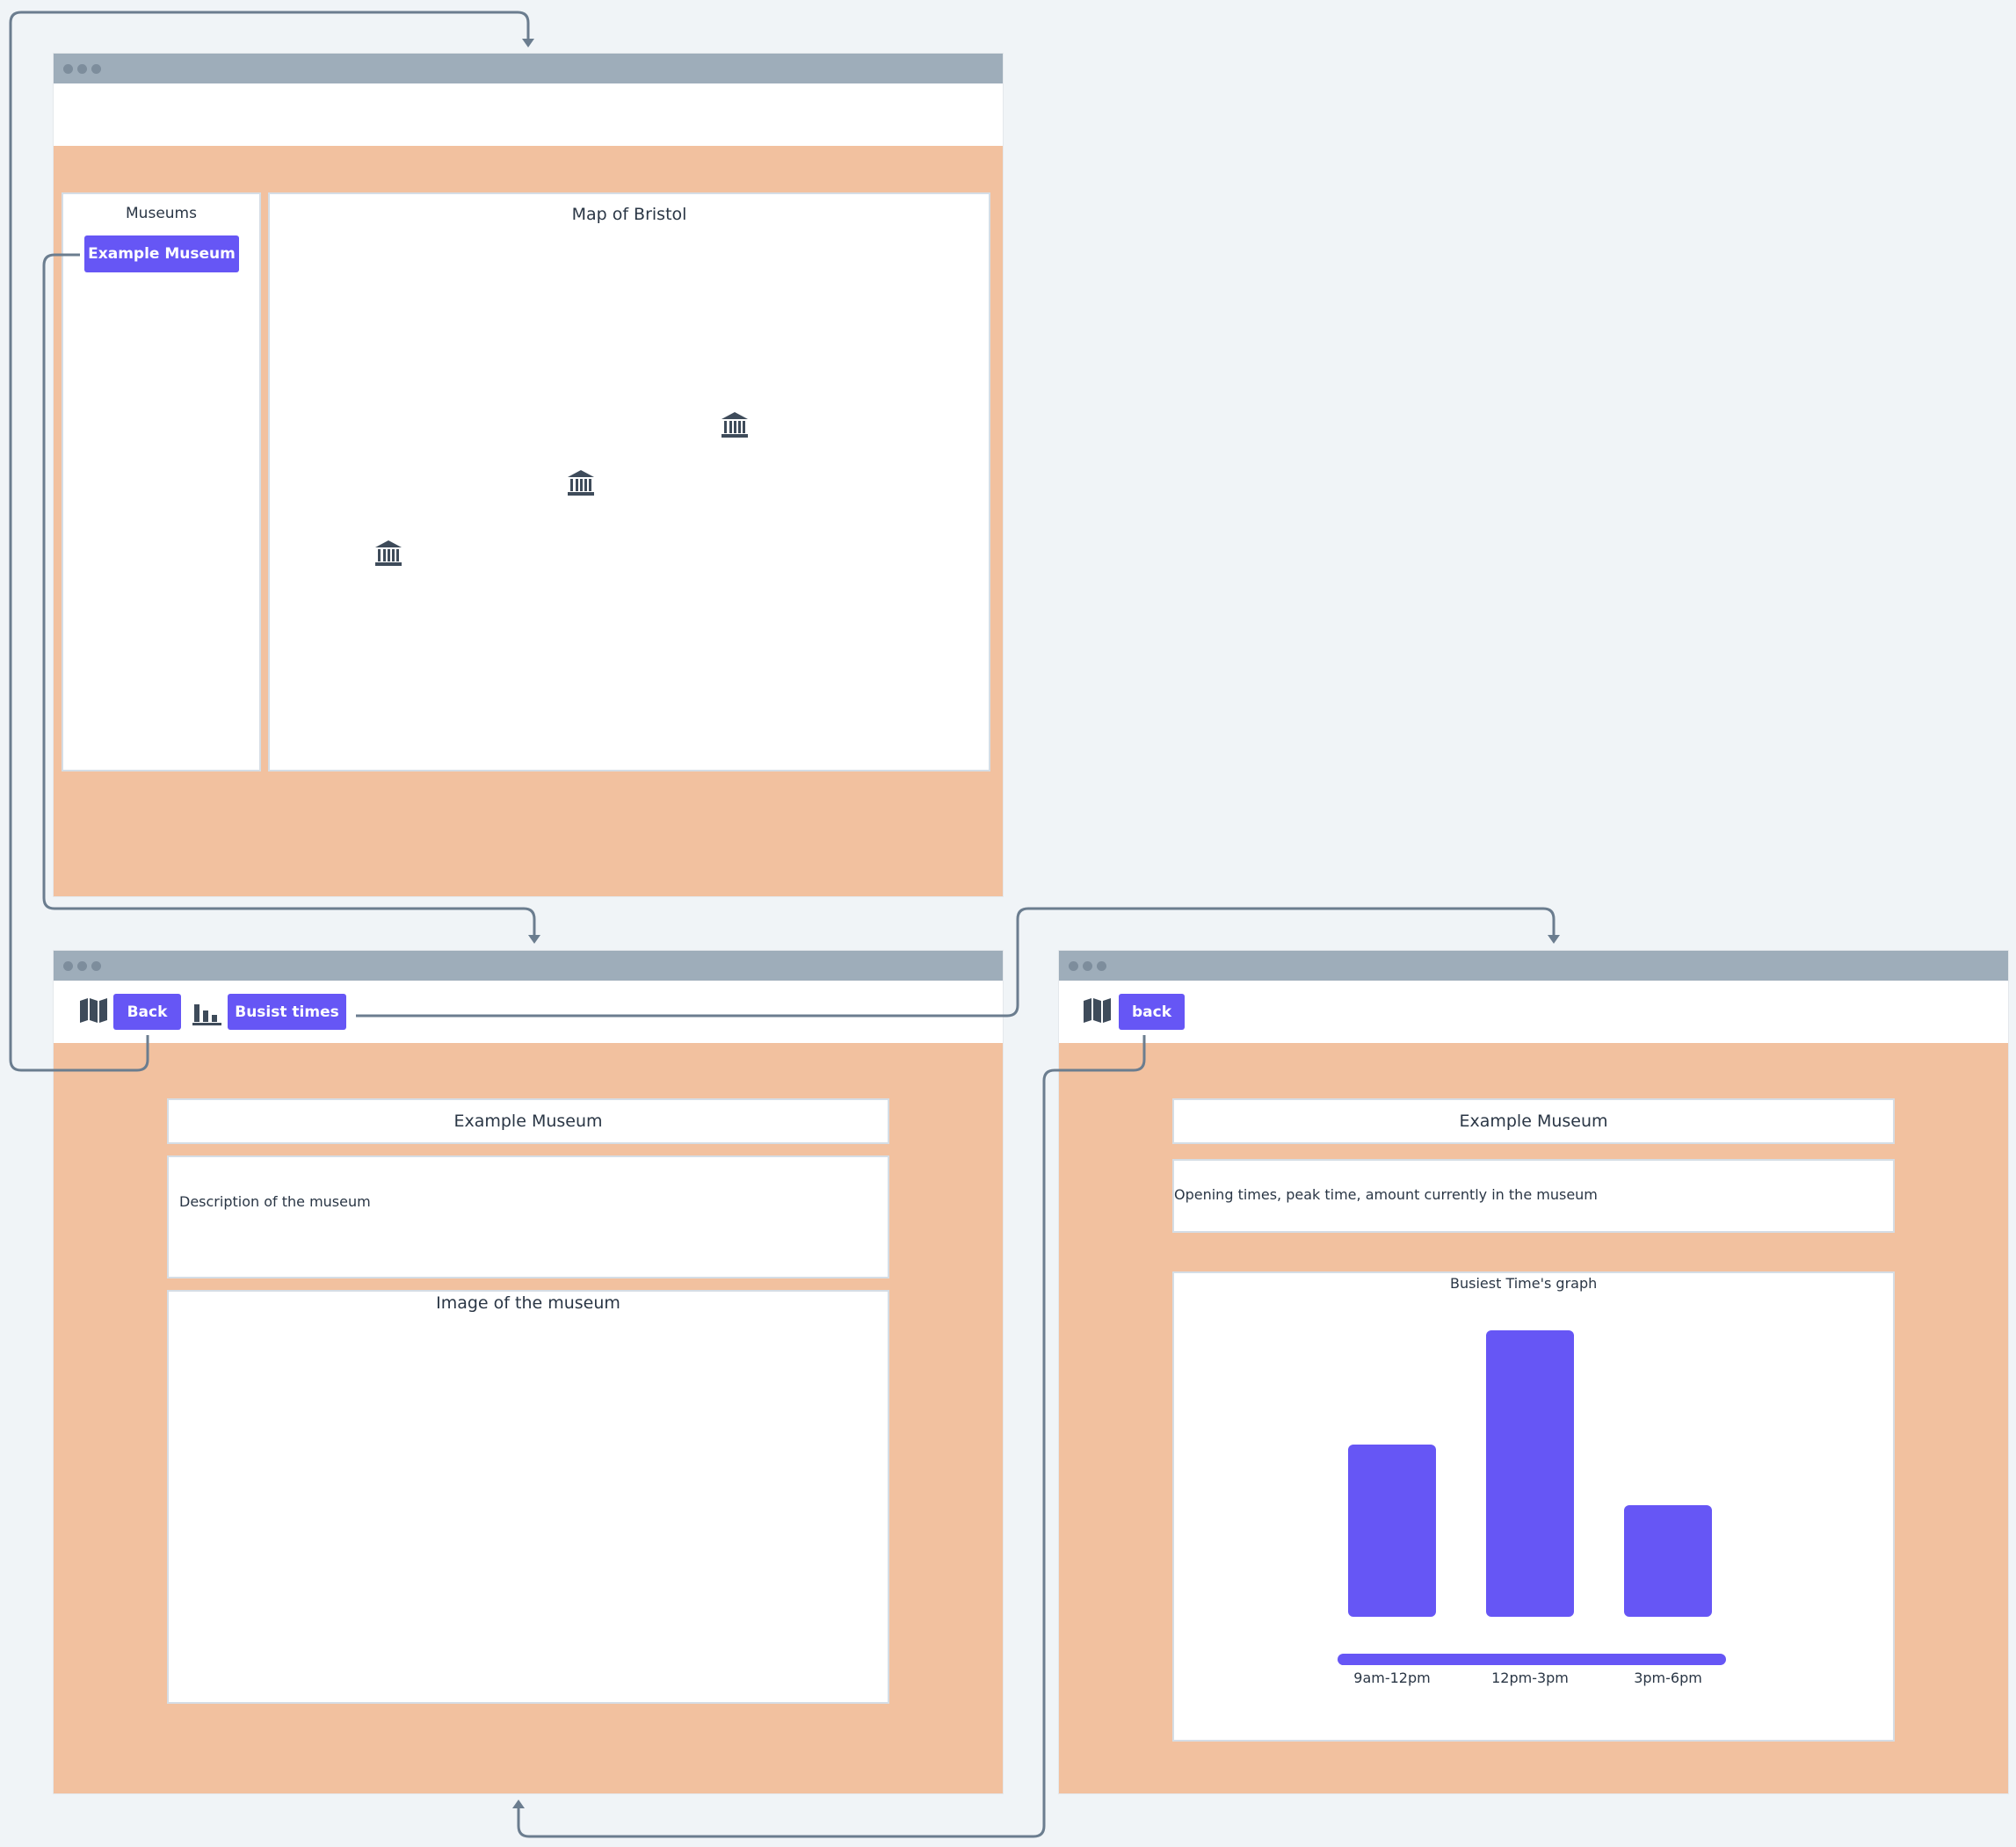 The height and width of the screenshot is (1847, 2016). What do you see at coordinates (528, 1303) in the screenshot?
I see `image-label: Image of the museum` at bounding box center [528, 1303].